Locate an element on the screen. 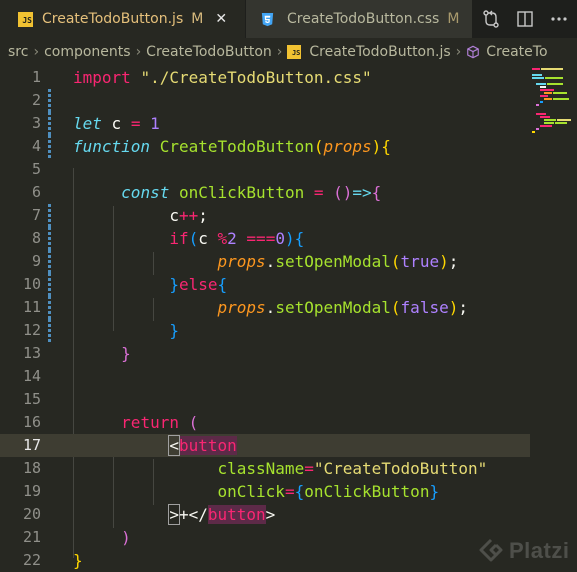 The width and height of the screenshot is (577, 572). editor-actions is located at coordinates (529, 19).